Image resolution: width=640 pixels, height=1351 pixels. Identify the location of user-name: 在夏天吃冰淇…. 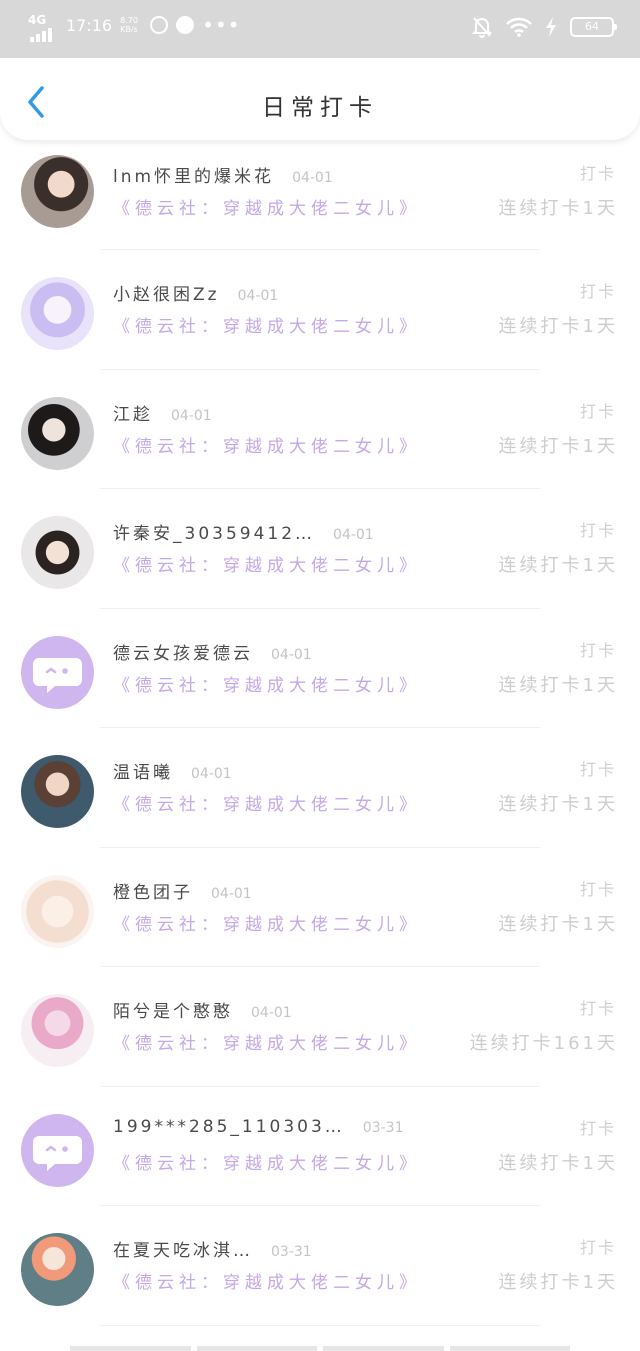
(183, 1248).